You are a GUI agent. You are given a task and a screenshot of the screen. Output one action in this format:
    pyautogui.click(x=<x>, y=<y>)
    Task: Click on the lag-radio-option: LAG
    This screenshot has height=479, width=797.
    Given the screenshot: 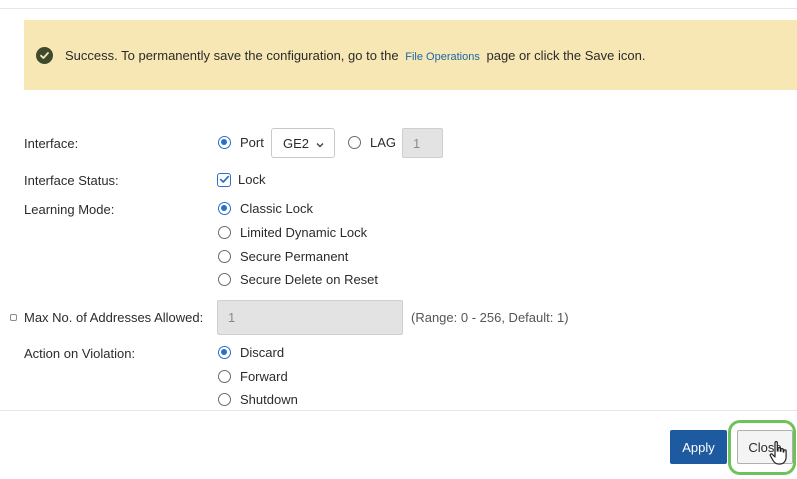 What is the action you would take?
    pyautogui.click(x=372, y=142)
    